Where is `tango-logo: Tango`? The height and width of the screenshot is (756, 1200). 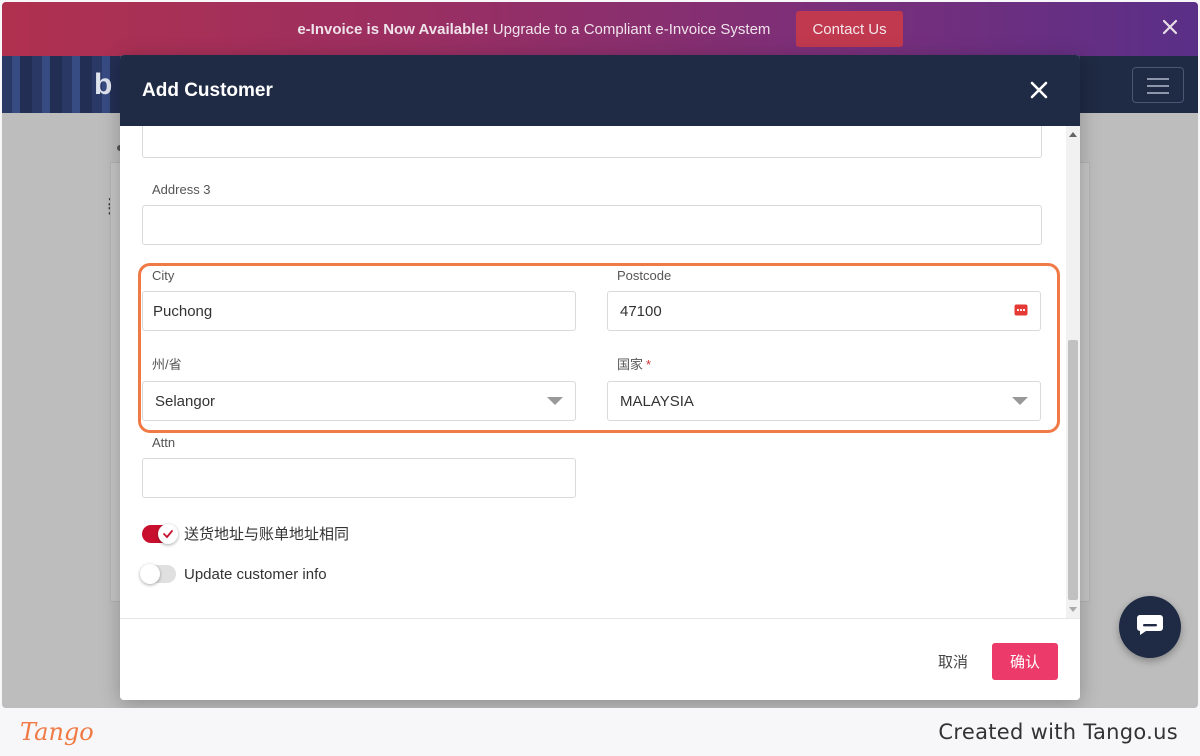 tango-logo: Tango is located at coordinates (57, 732).